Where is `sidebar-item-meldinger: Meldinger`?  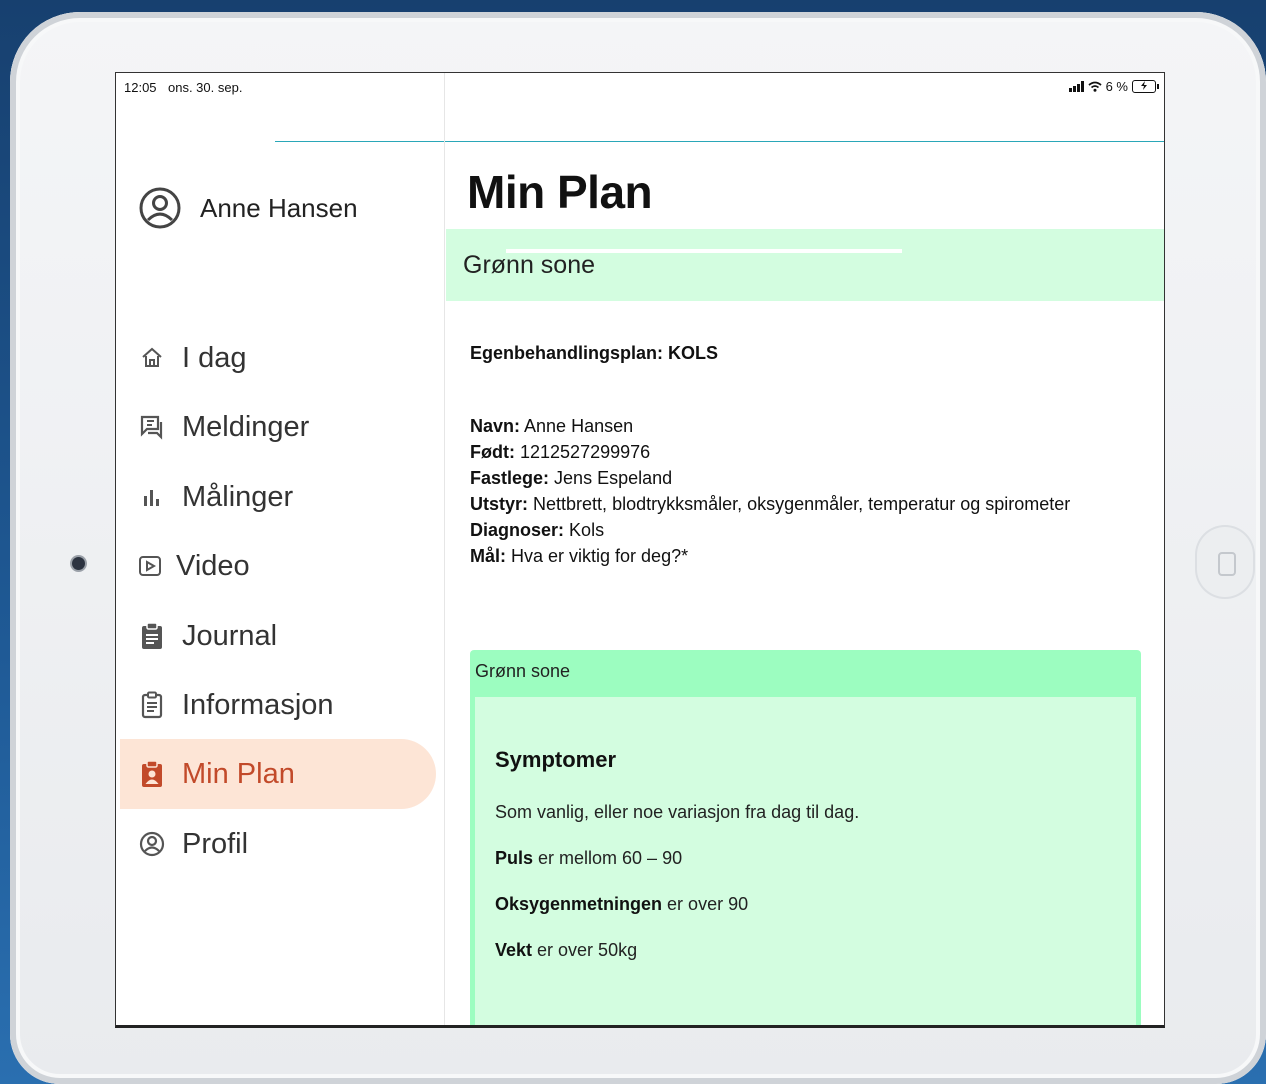
sidebar-item-meldinger: Meldinger is located at coordinates (278, 427).